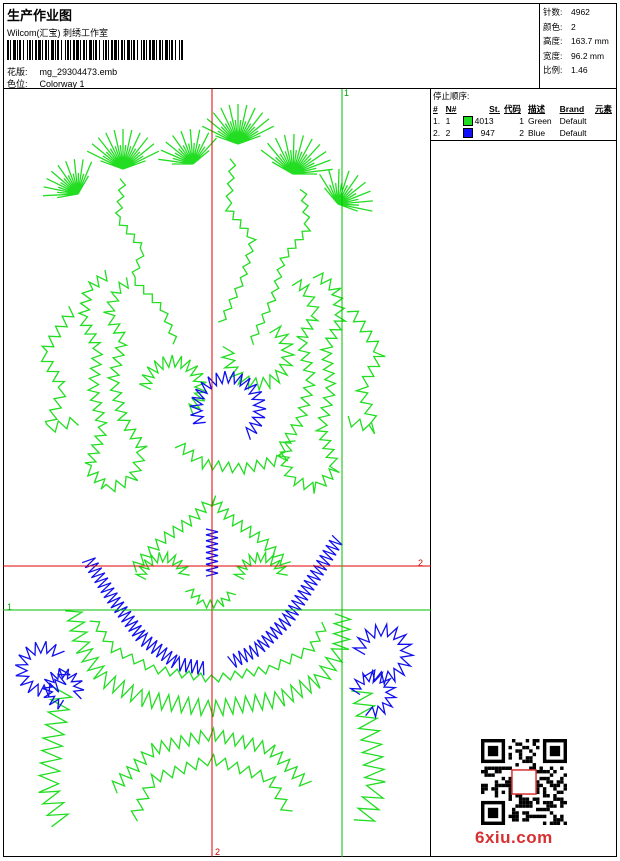 The image size is (620, 861). I want to click on col-stitches: St., so click(495, 109).